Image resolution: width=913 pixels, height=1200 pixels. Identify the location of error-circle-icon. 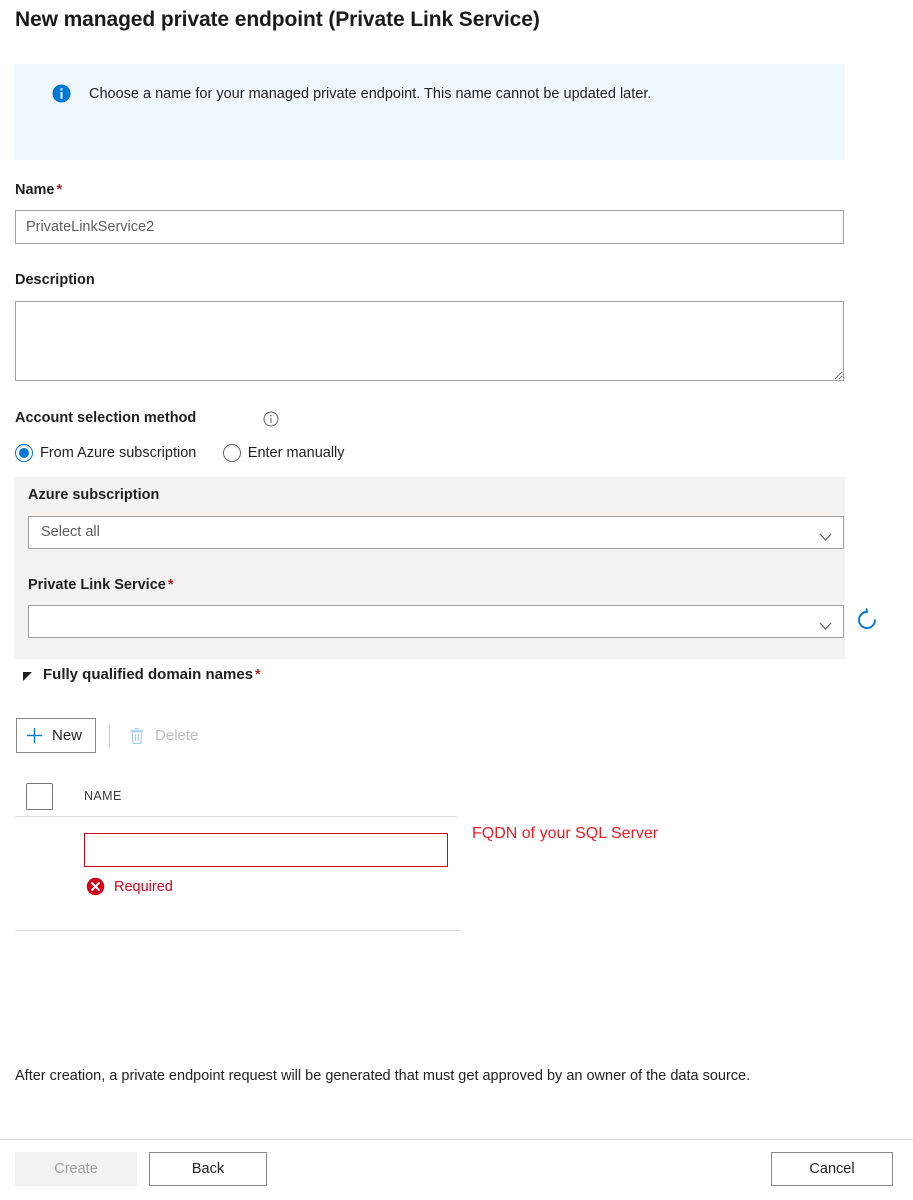
(95, 886).